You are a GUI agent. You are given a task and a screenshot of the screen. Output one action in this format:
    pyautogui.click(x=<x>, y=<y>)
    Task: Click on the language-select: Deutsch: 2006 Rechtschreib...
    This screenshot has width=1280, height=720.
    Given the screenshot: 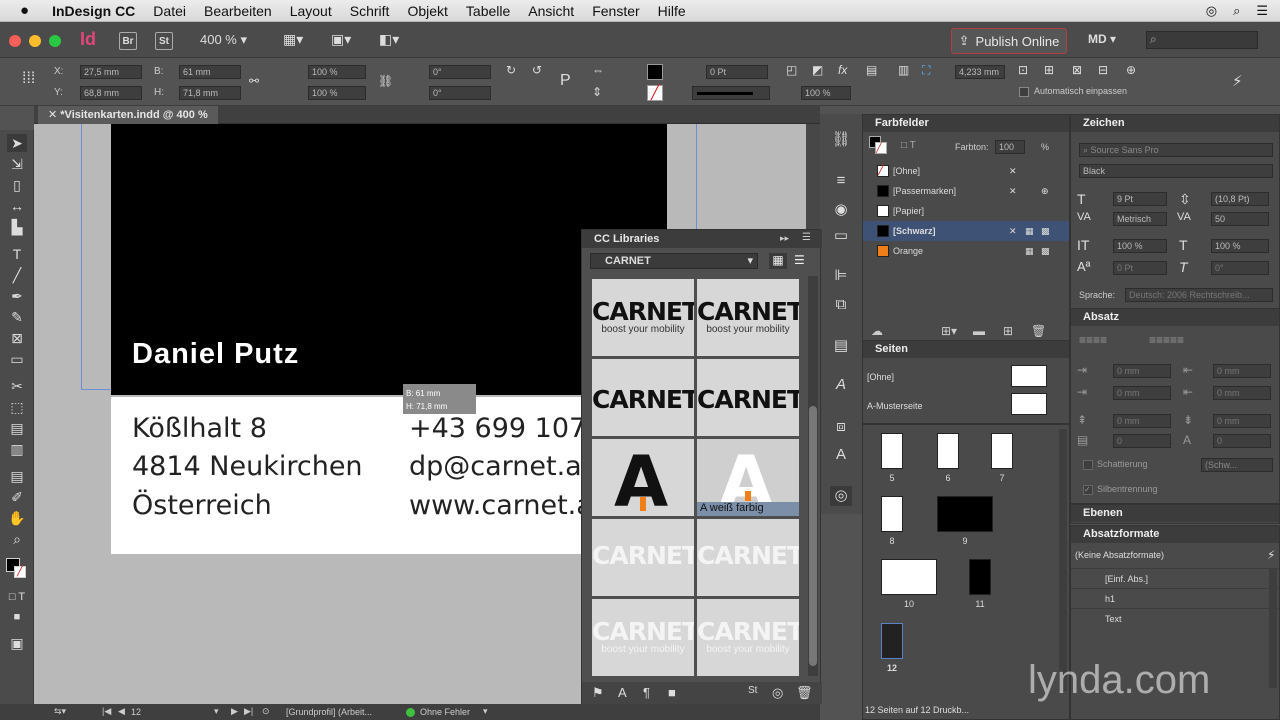 What is the action you would take?
    pyautogui.click(x=1199, y=295)
    